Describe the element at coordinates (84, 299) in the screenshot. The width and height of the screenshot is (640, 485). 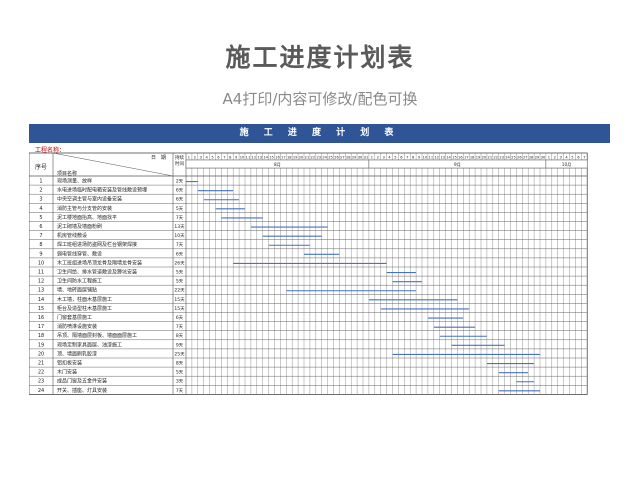
I see `task-name-14: 木工墙，柱面木基层施工` at that location.